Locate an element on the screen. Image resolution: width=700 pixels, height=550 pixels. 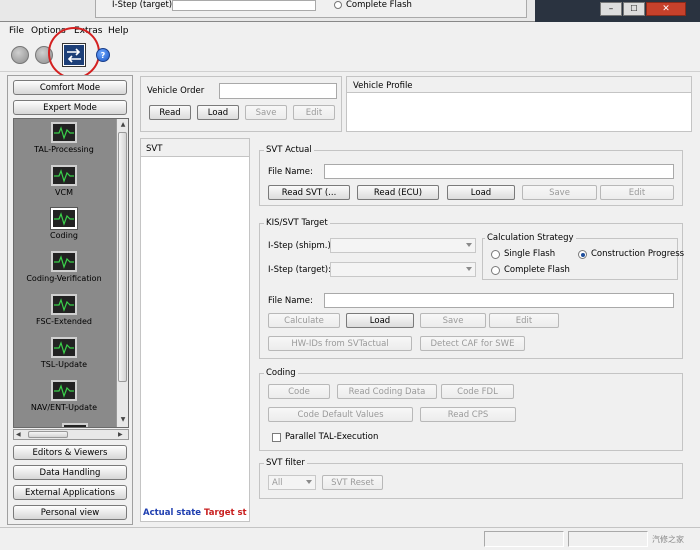
read-cps-button: Read CPS is located at coordinates (468, 414).